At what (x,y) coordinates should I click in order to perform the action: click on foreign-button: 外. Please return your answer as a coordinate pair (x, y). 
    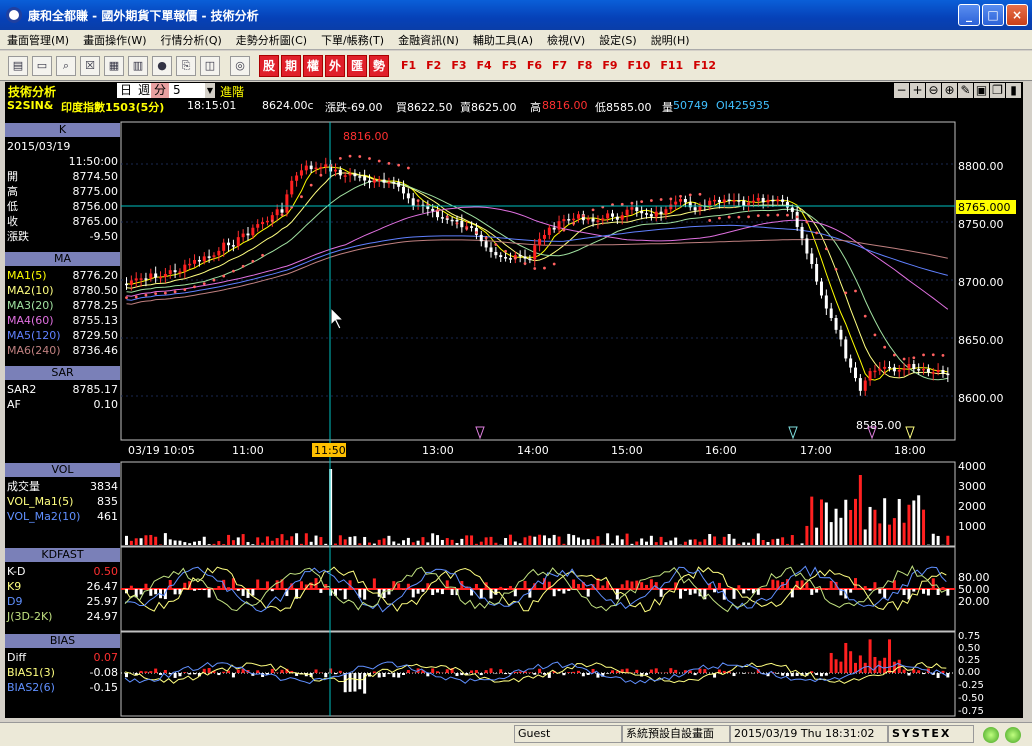
    Looking at the image, I should click on (335, 65).